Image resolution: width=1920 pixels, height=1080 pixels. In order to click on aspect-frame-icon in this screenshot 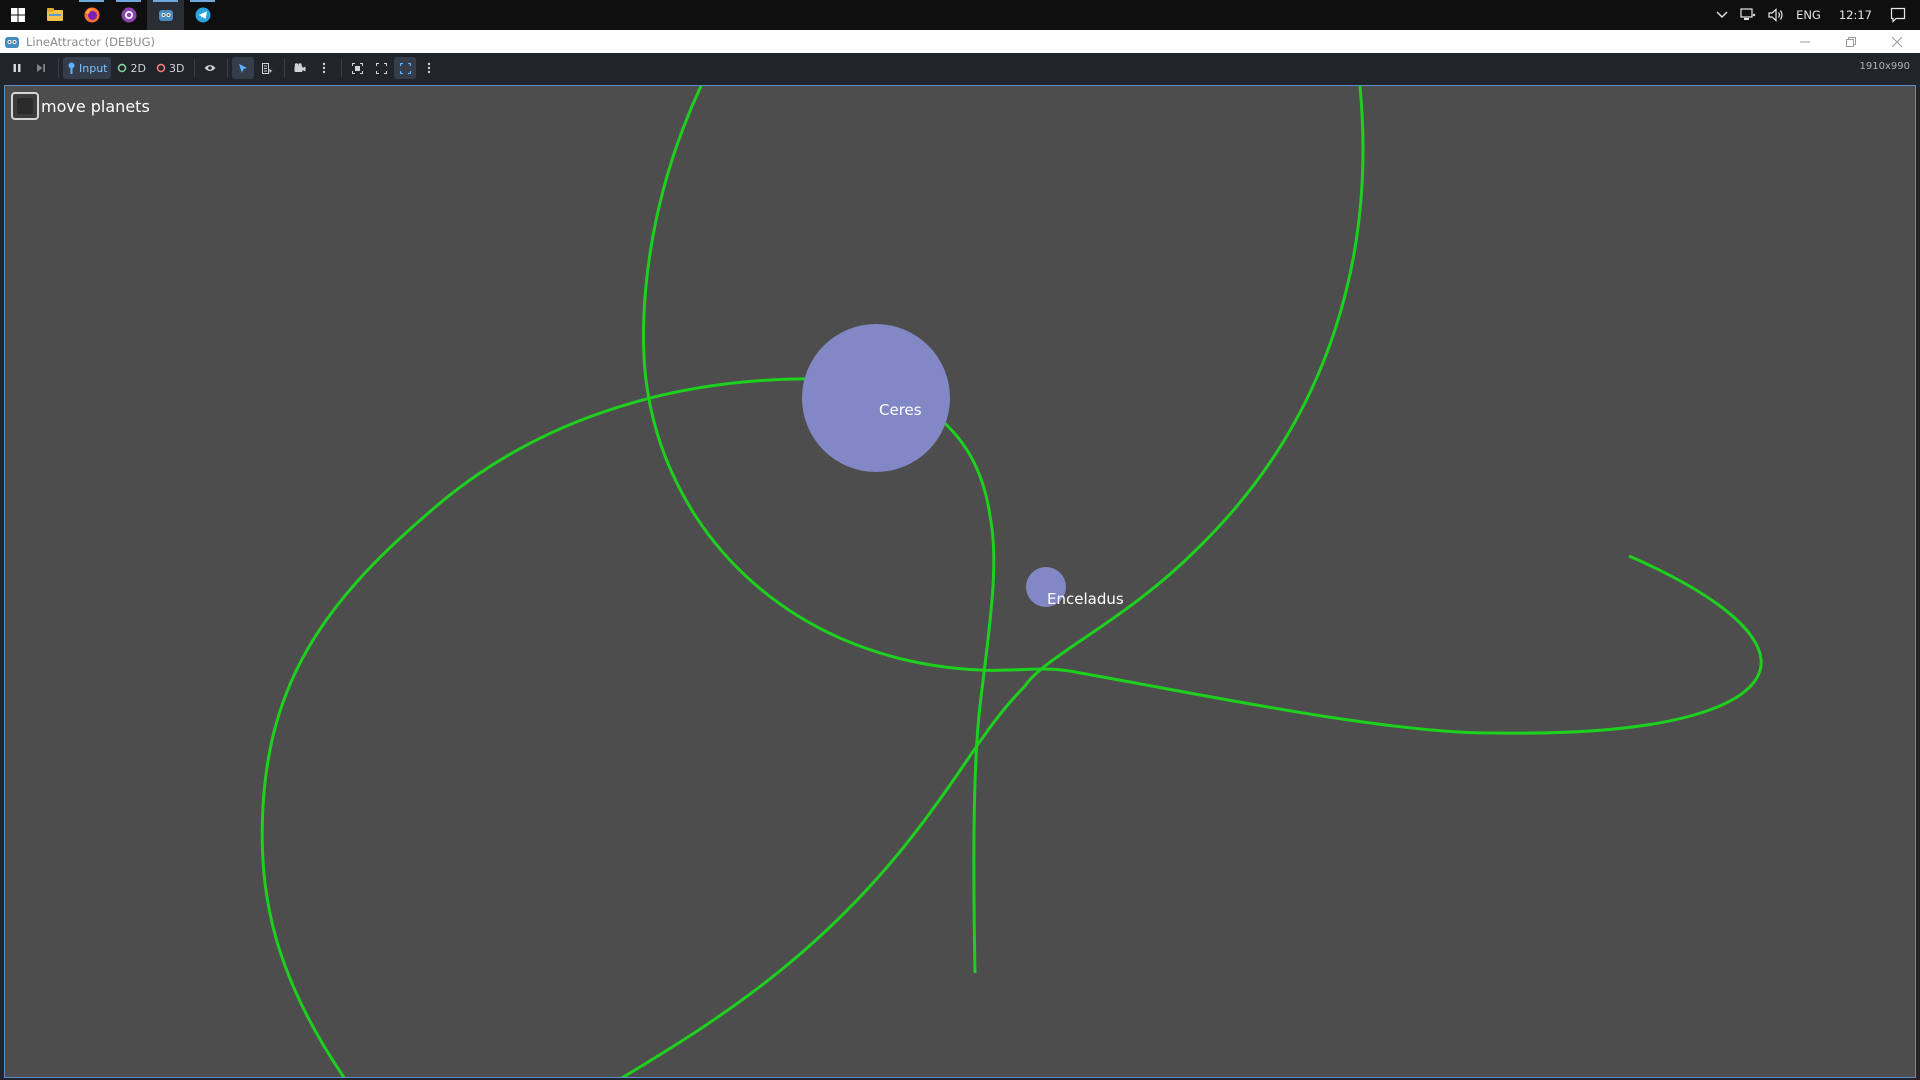, I will do `click(381, 68)`.